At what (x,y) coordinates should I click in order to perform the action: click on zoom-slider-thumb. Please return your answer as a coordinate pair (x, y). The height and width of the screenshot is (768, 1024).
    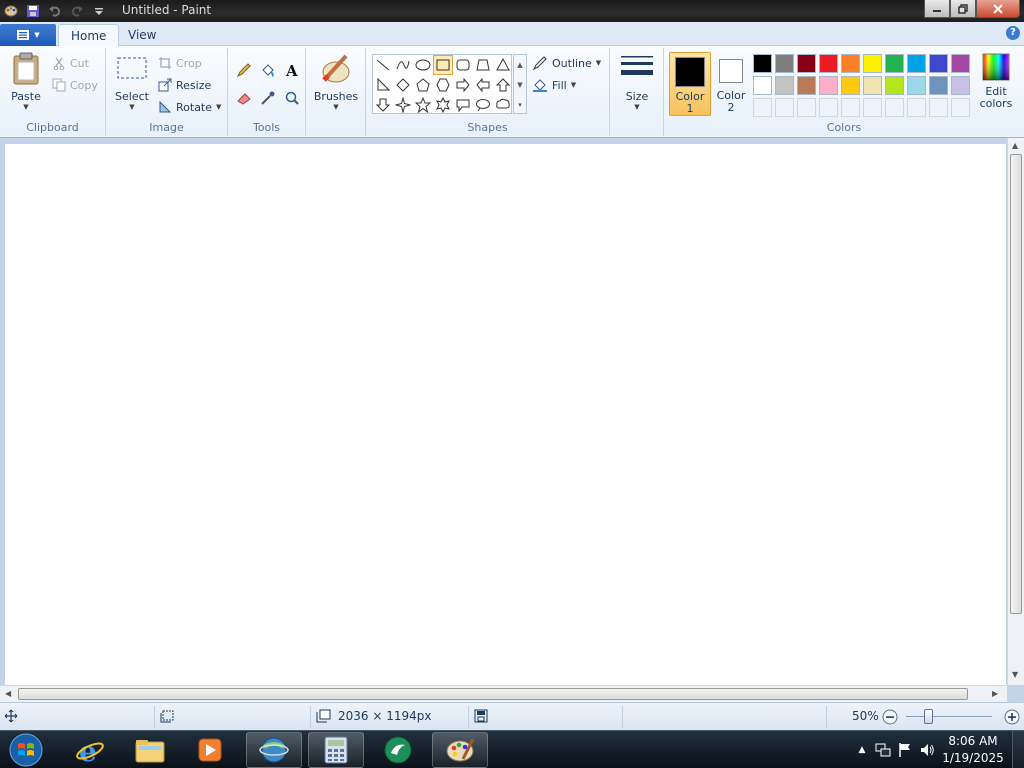
    Looking at the image, I should click on (928, 716).